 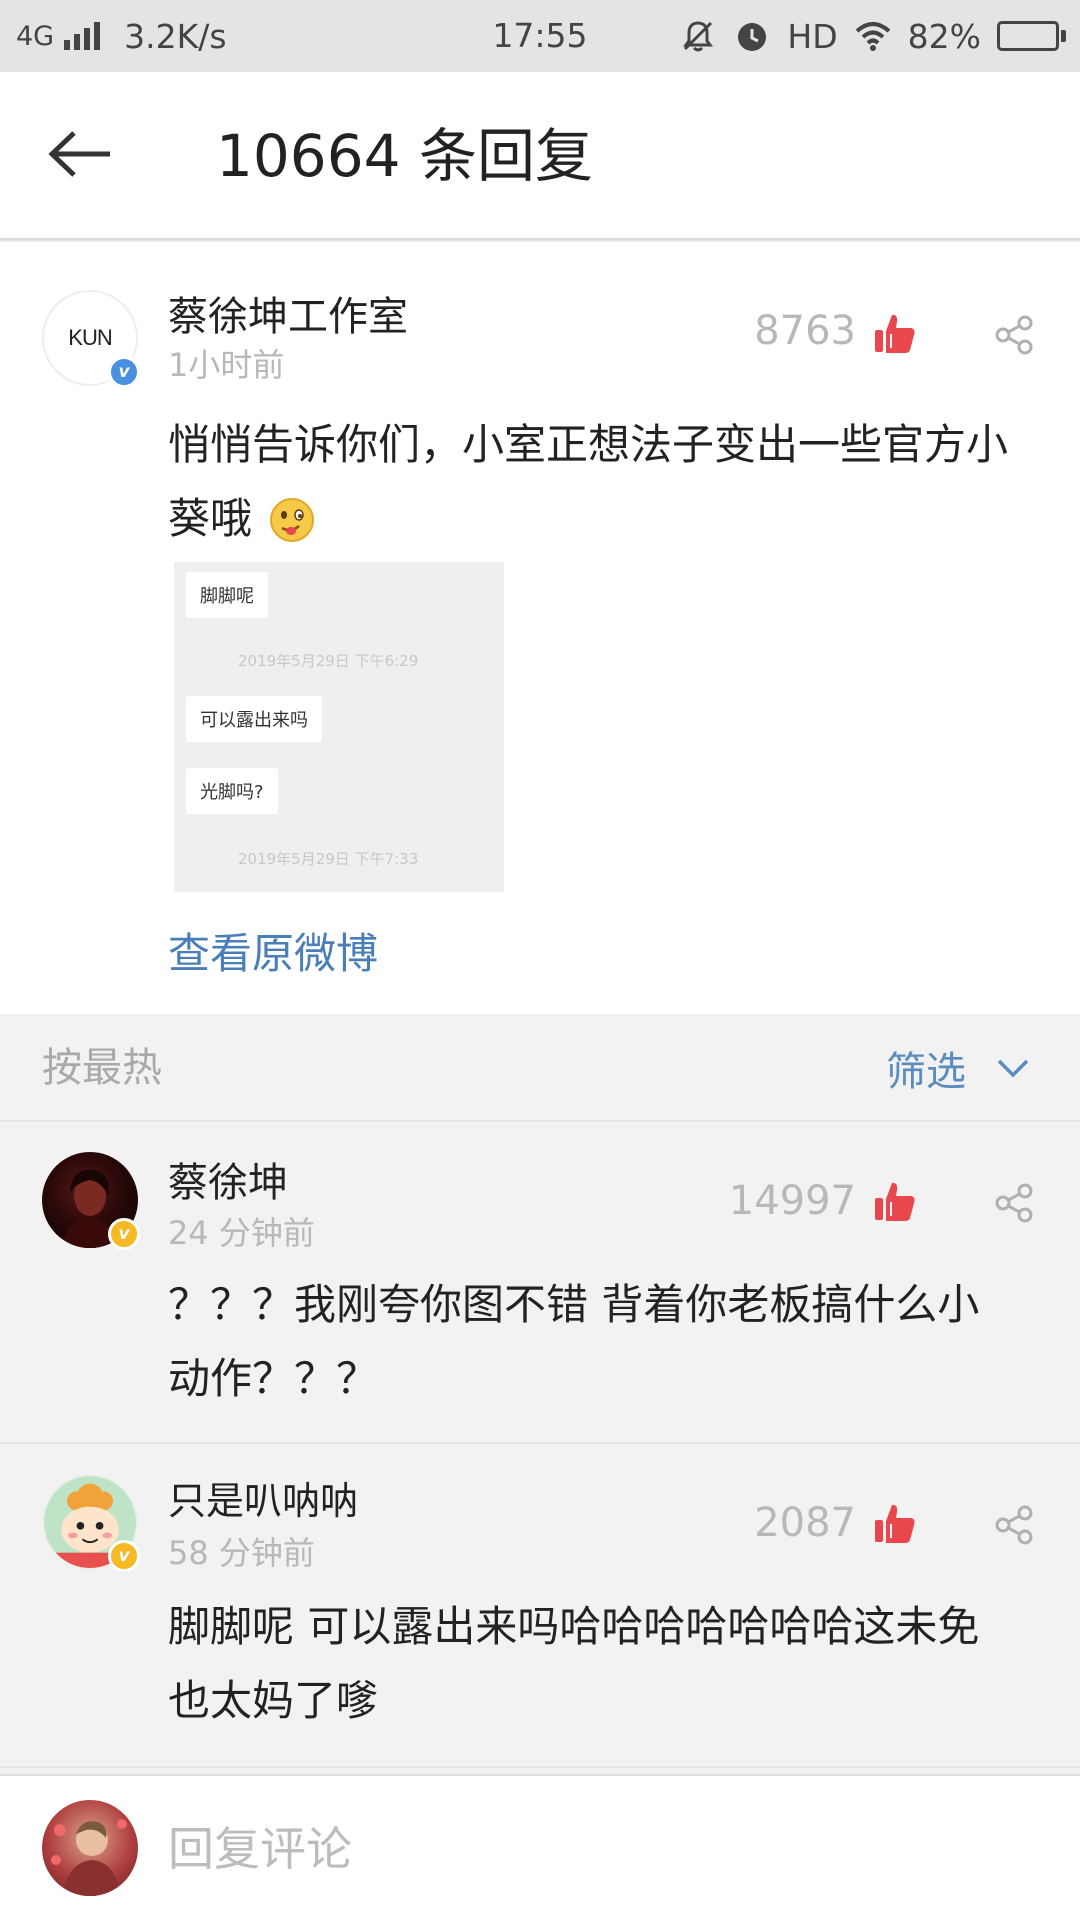 I want to click on avatar-container: KUN v, so click(x=91, y=339).